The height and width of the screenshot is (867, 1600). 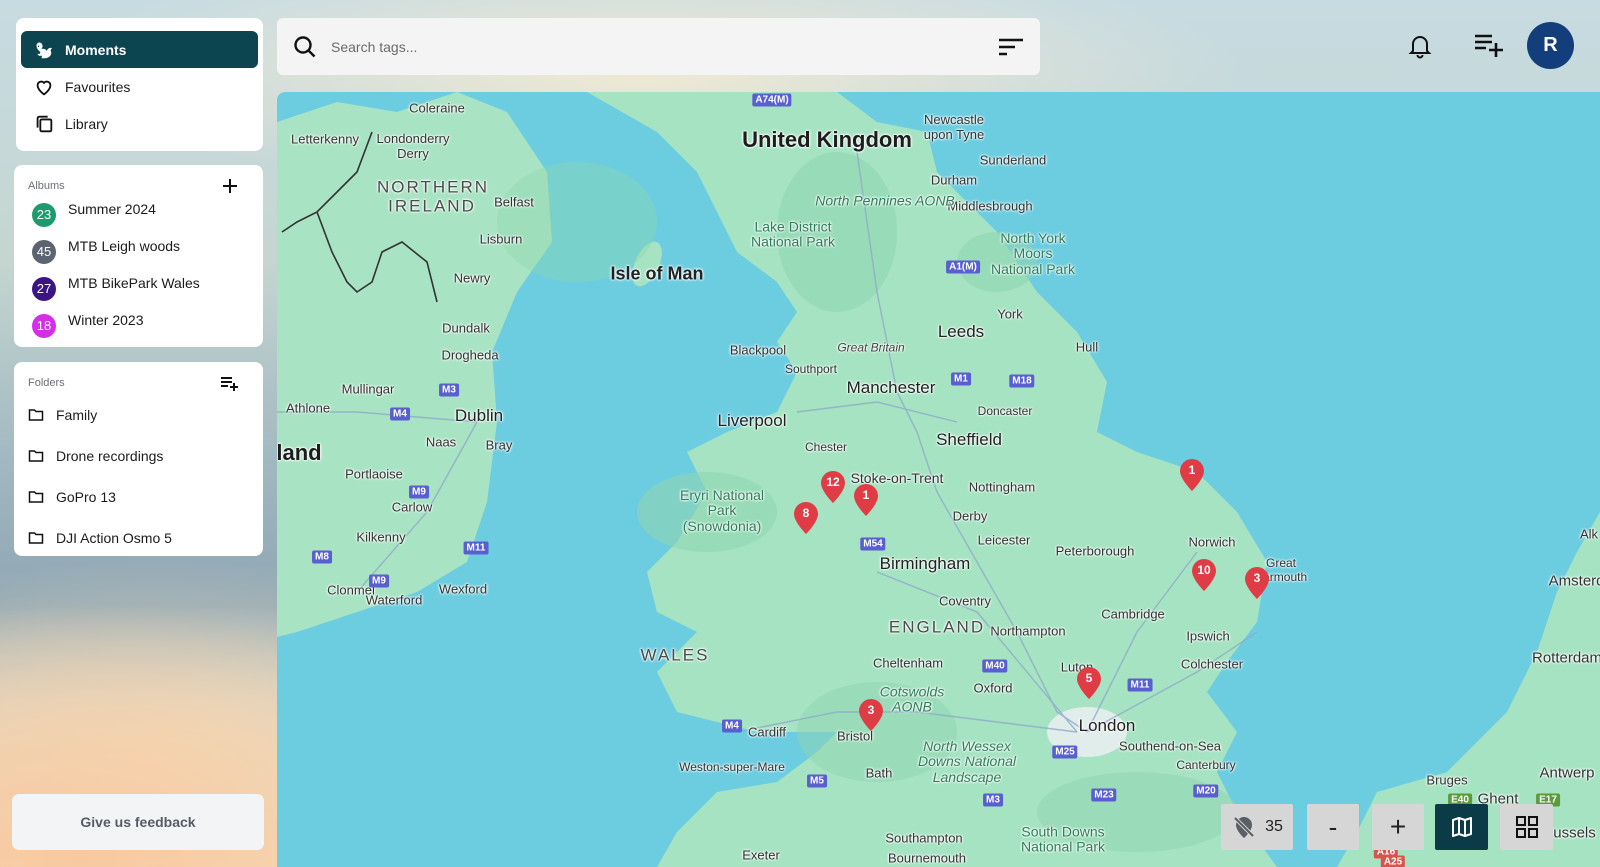 I want to click on albums-title: Albums, so click(x=46, y=186).